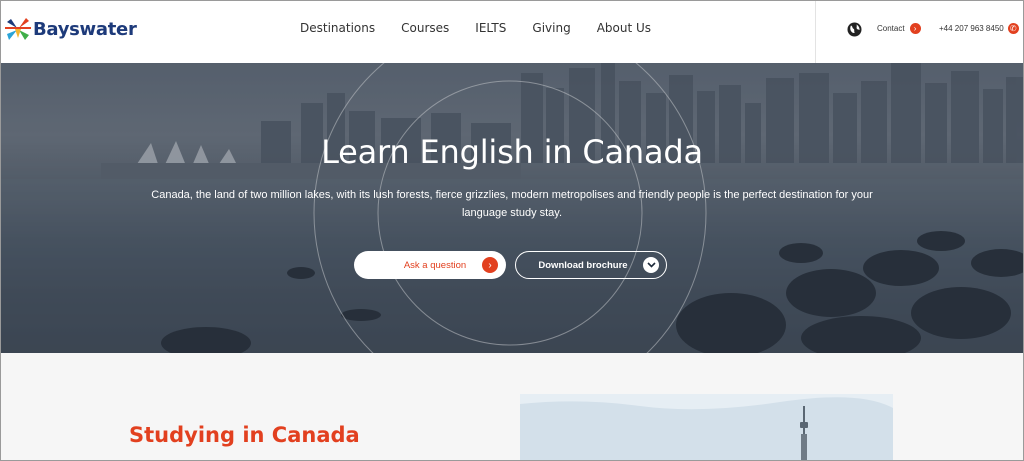 The width and height of the screenshot is (1024, 461). I want to click on nav-item-destinations: Destinations, so click(337, 28).